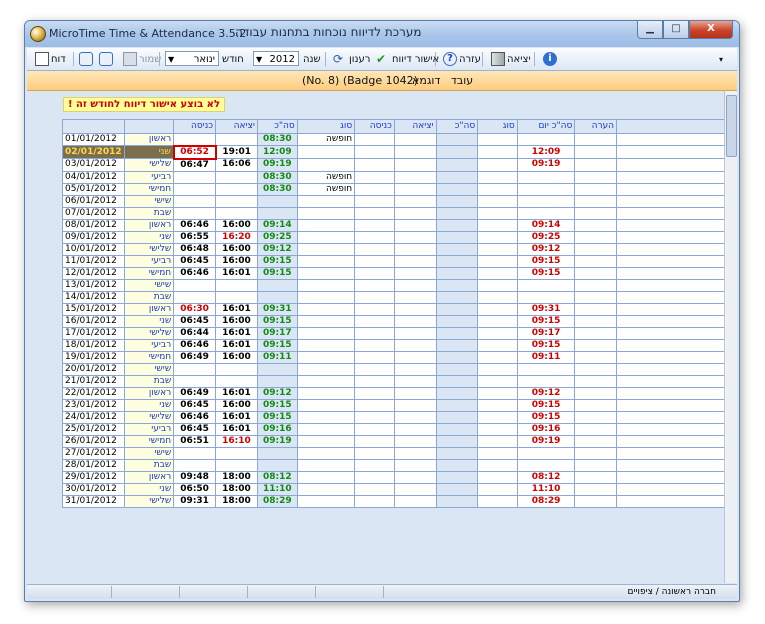 This screenshot has height=624, width=765. Describe the element at coordinates (149, 321) in the screenshot. I see `row-day: שני` at that location.